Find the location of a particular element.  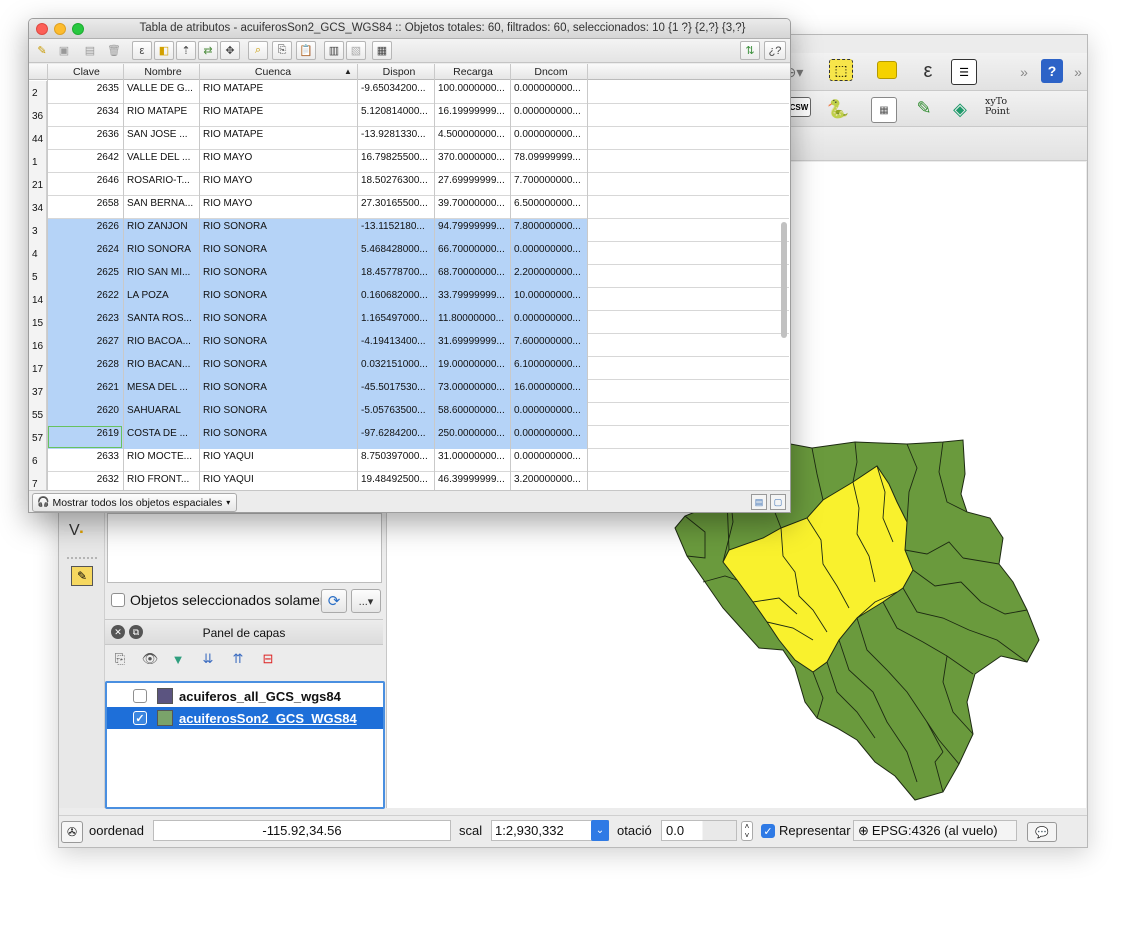

column-header-nombre: Nombre is located at coordinates (163, 72).